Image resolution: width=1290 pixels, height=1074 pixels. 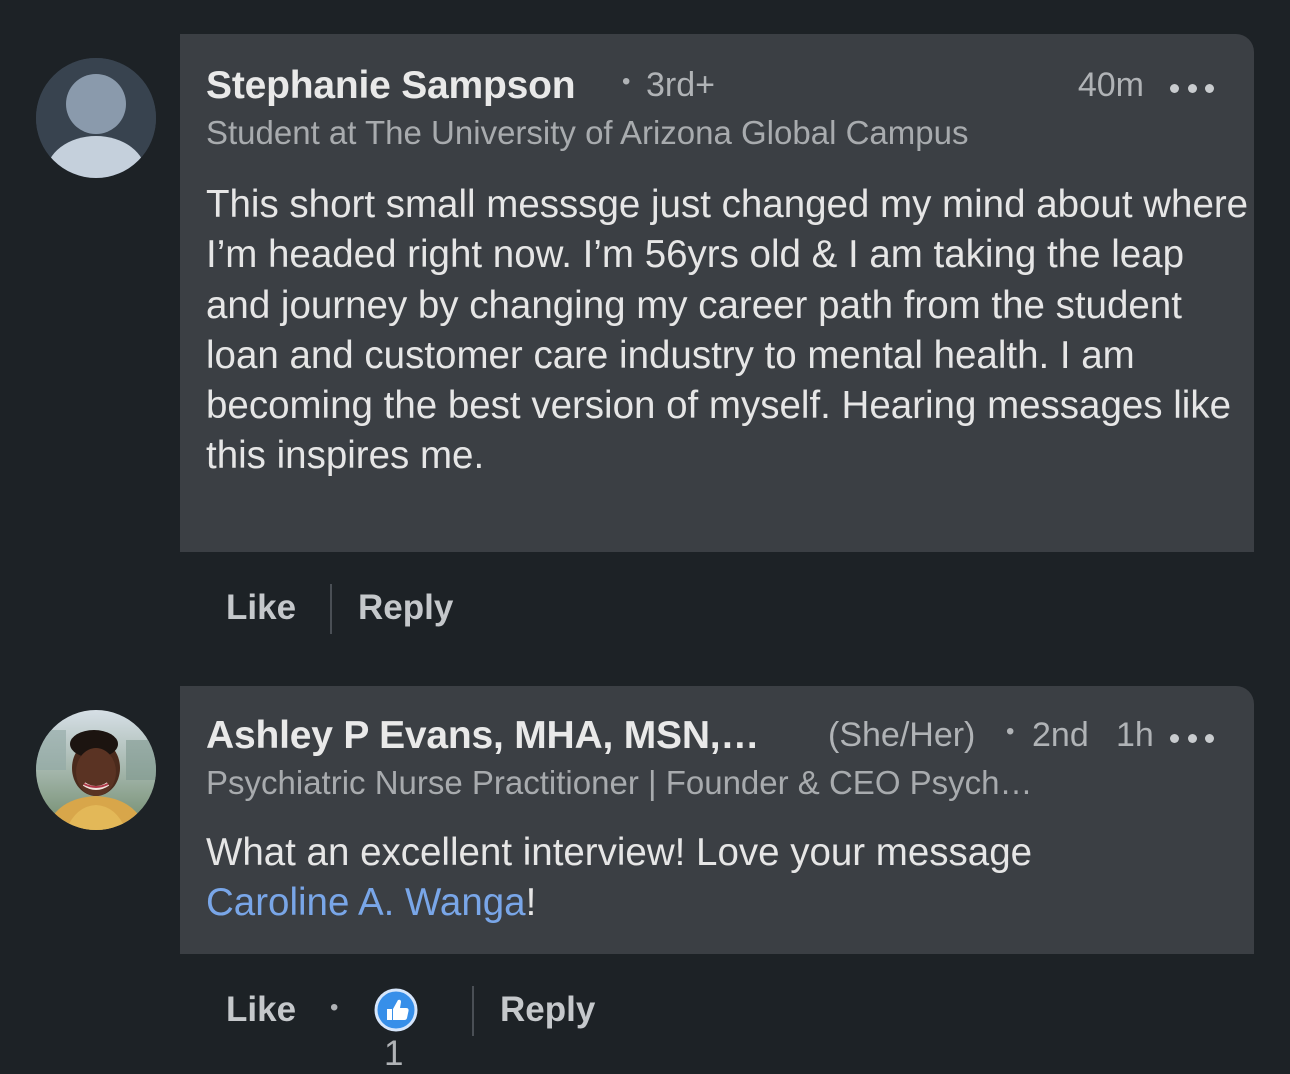 I want to click on timestamp: 1h, so click(x=1135, y=735).